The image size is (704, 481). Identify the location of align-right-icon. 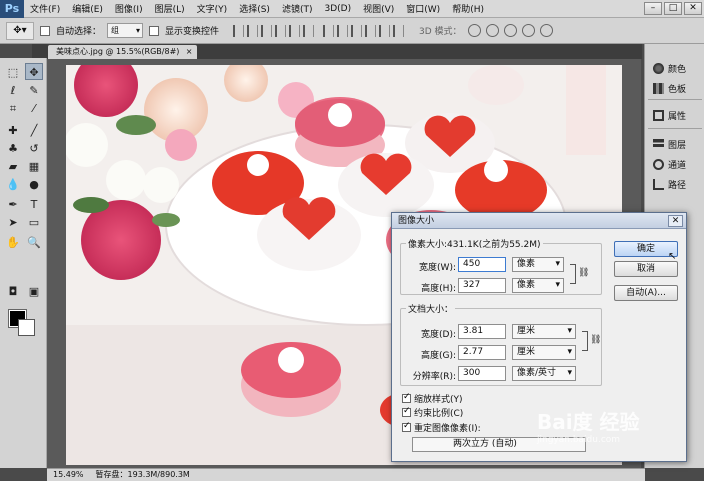
(309, 30).